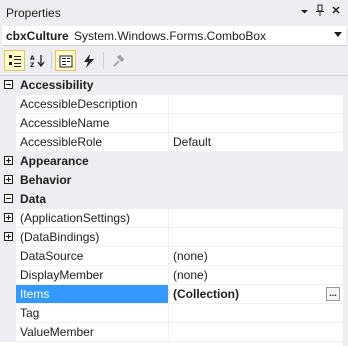 This screenshot has width=348, height=346. What do you see at coordinates (37, 36) in the screenshot?
I see `object-name: cbxCulture` at bounding box center [37, 36].